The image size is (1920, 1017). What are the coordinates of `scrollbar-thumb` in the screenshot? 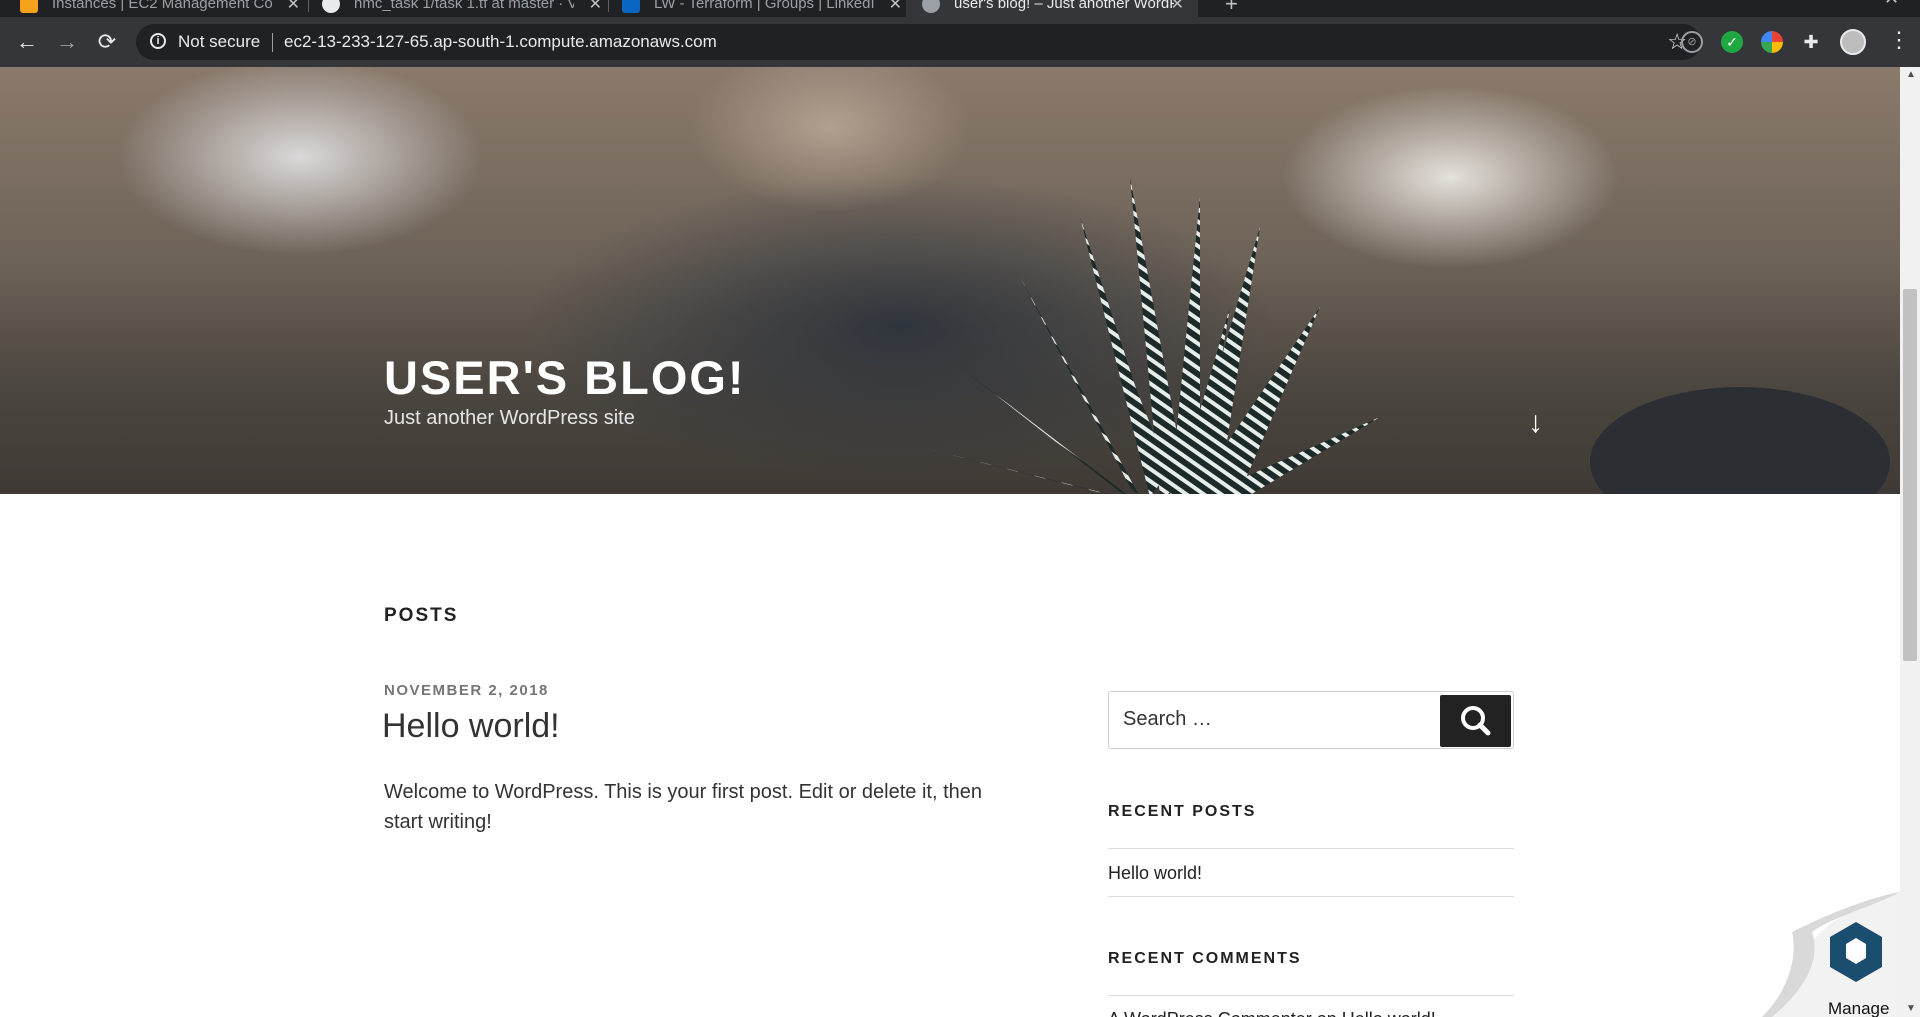 It's located at (1910, 475).